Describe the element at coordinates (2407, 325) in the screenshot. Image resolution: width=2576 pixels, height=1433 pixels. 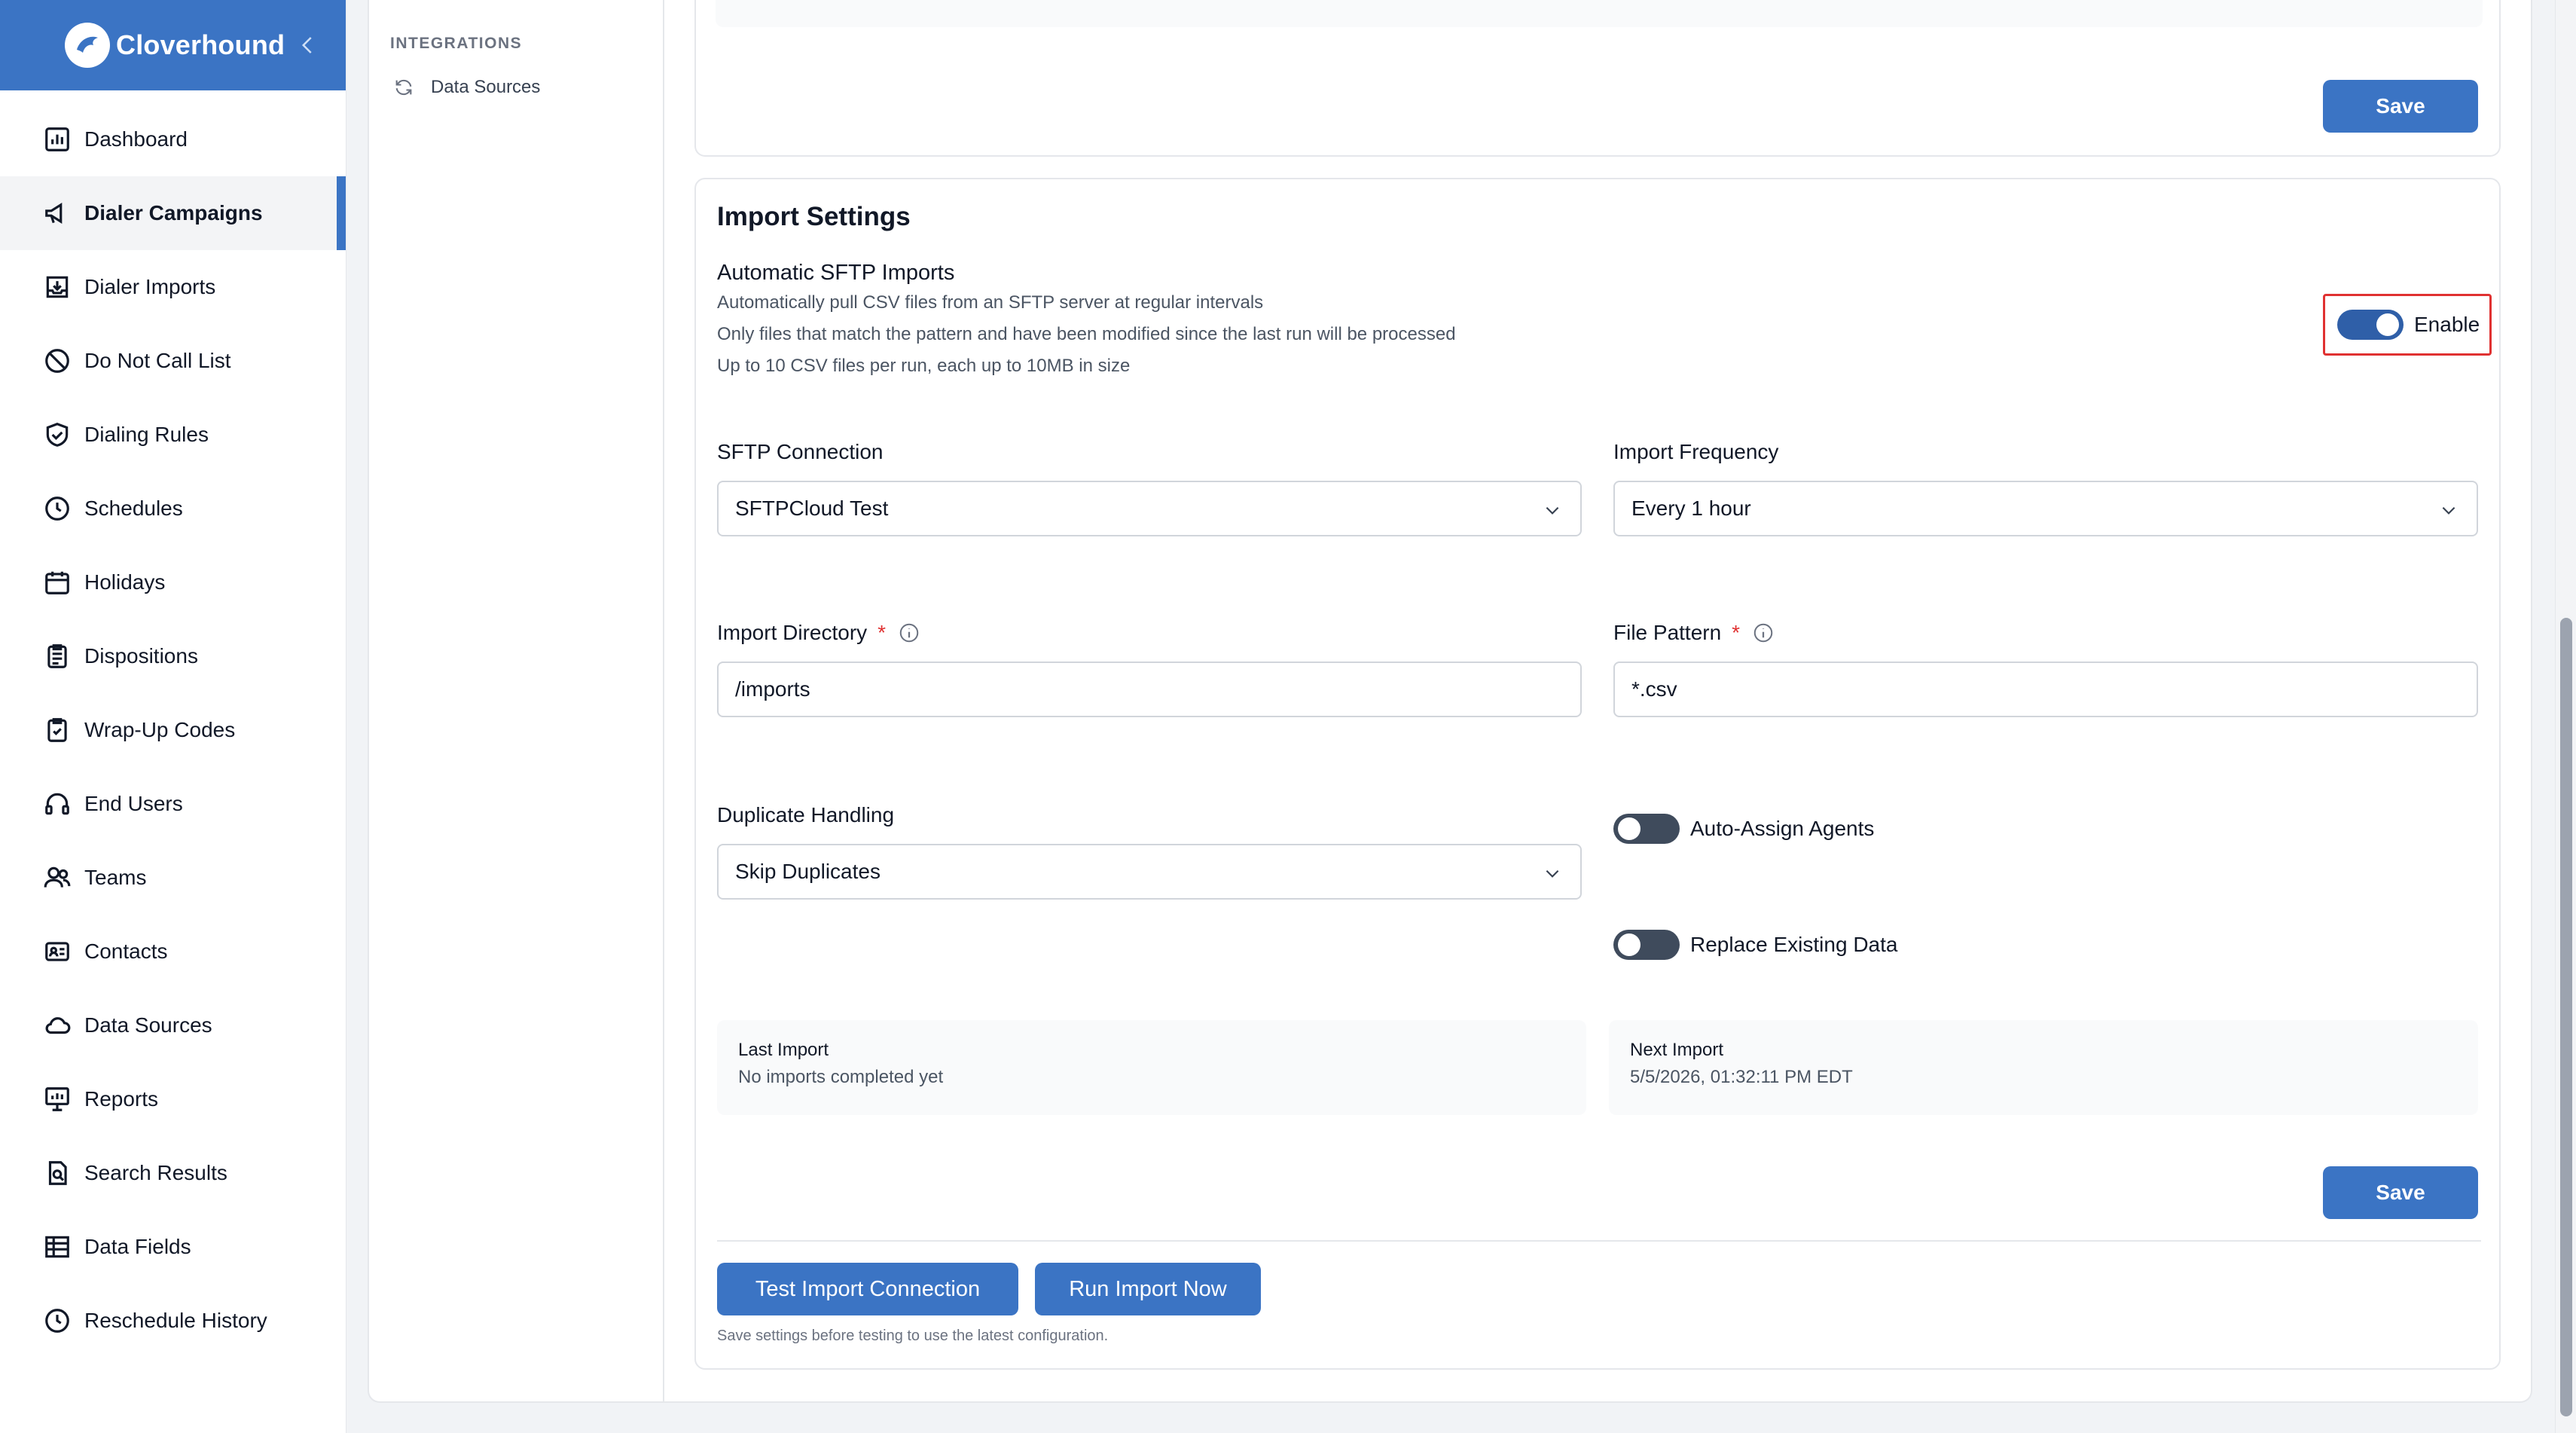
I see `enable-toggle-highlight: Enable` at that location.